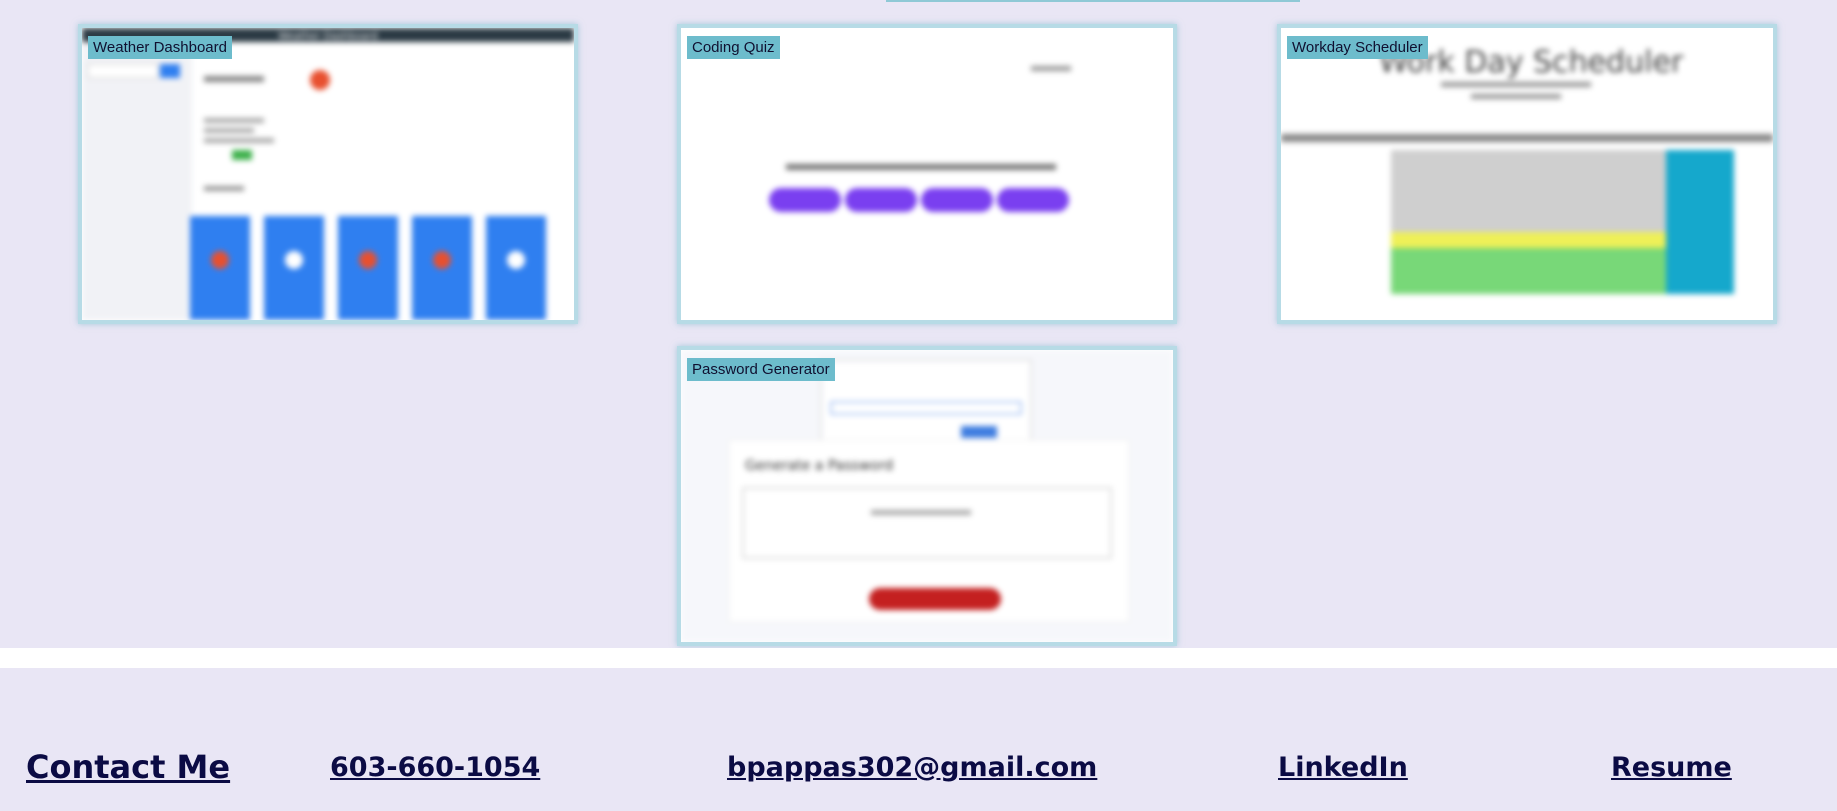 The image size is (1837, 811). I want to click on project-card-workday-scheduler: Workday Scheduler Work Day Scheduler, so click(1527, 174).